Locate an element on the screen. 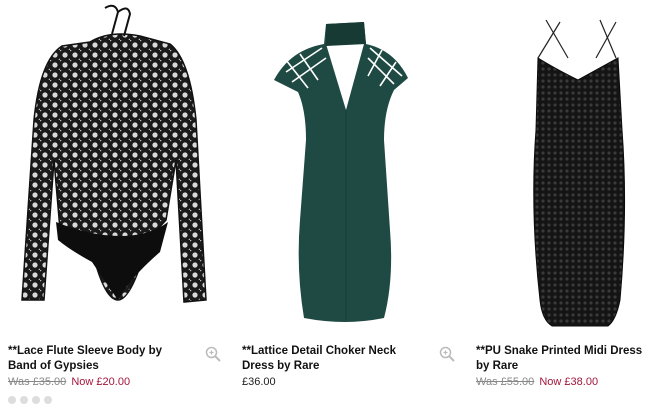 The width and height of the screenshot is (669, 404). now-price: Now £38.00 is located at coordinates (569, 382).